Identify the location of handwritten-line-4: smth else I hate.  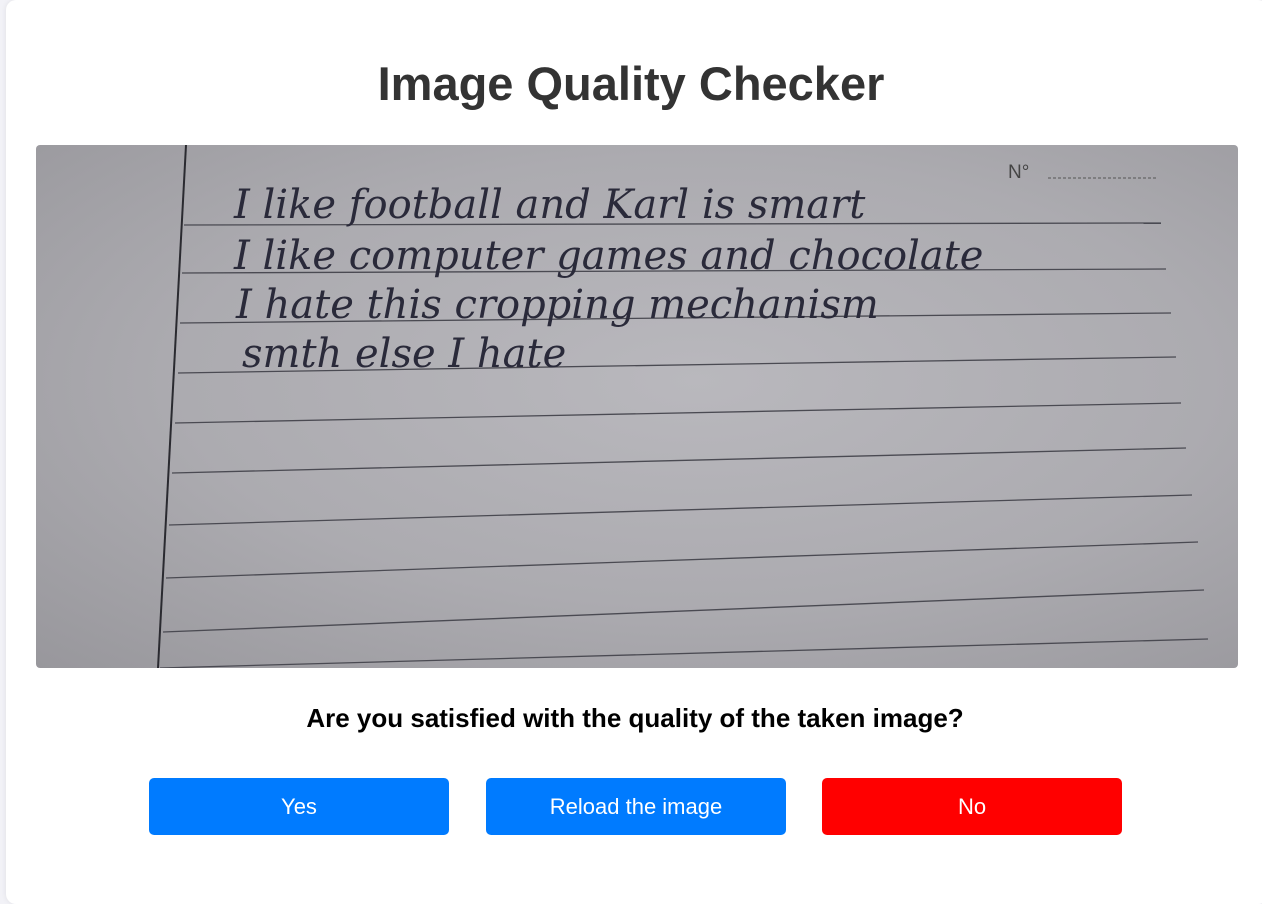
(404, 354).